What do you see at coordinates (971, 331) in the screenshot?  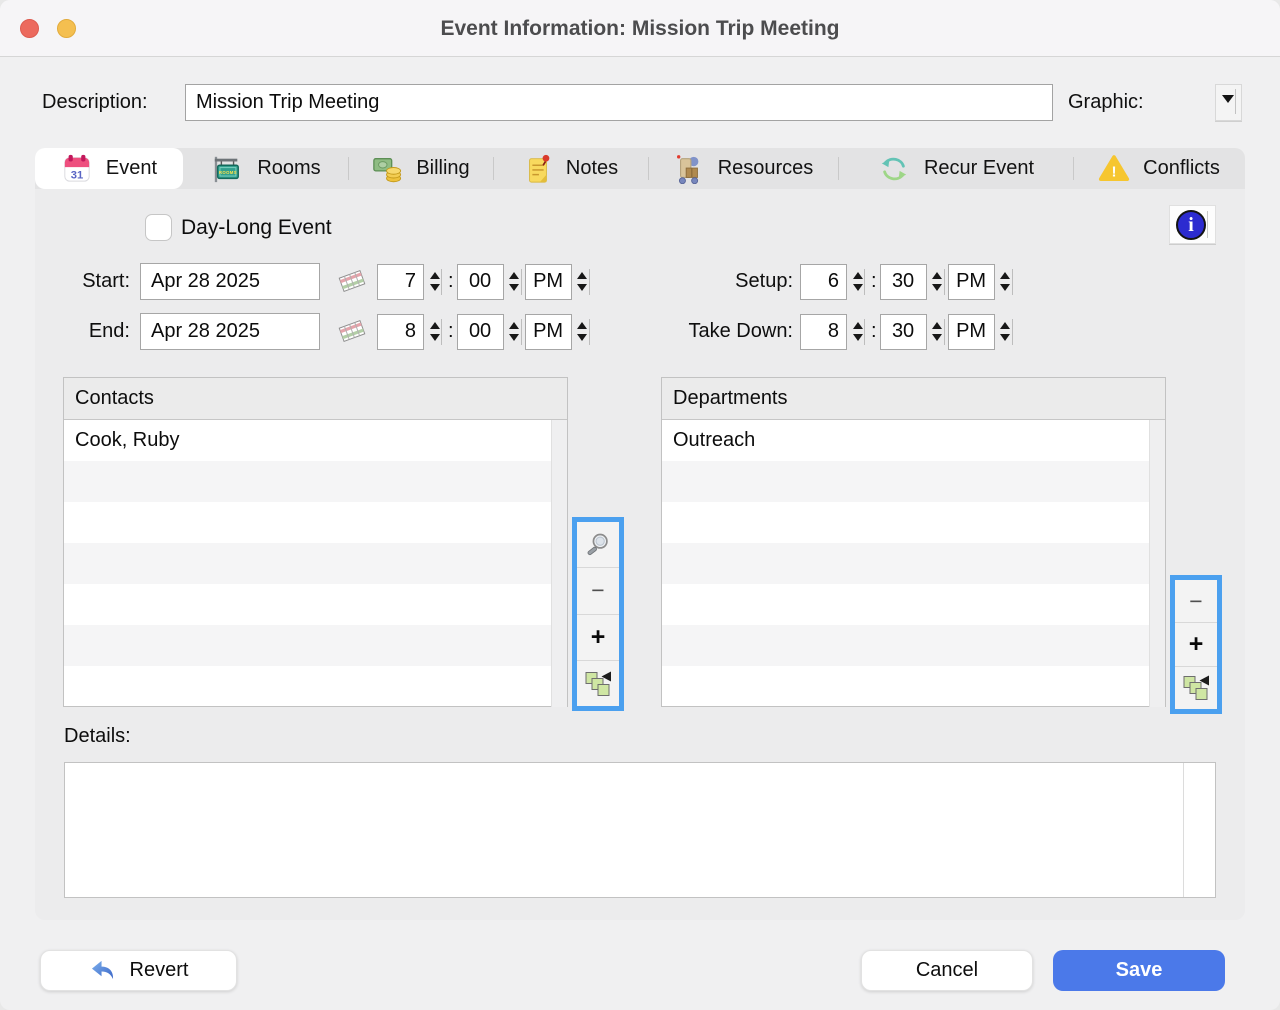 I see `take-down-meridiem-field: PM` at bounding box center [971, 331].